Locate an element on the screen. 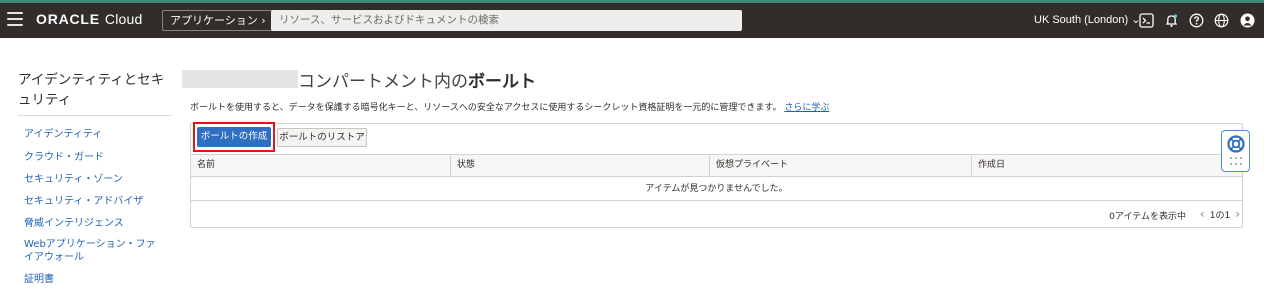 Image resolution: width=1264 pixels, height=297 pixels. sidebar-item-cloud-guard: クラウド・ガード is located at coordinates (94, 157).